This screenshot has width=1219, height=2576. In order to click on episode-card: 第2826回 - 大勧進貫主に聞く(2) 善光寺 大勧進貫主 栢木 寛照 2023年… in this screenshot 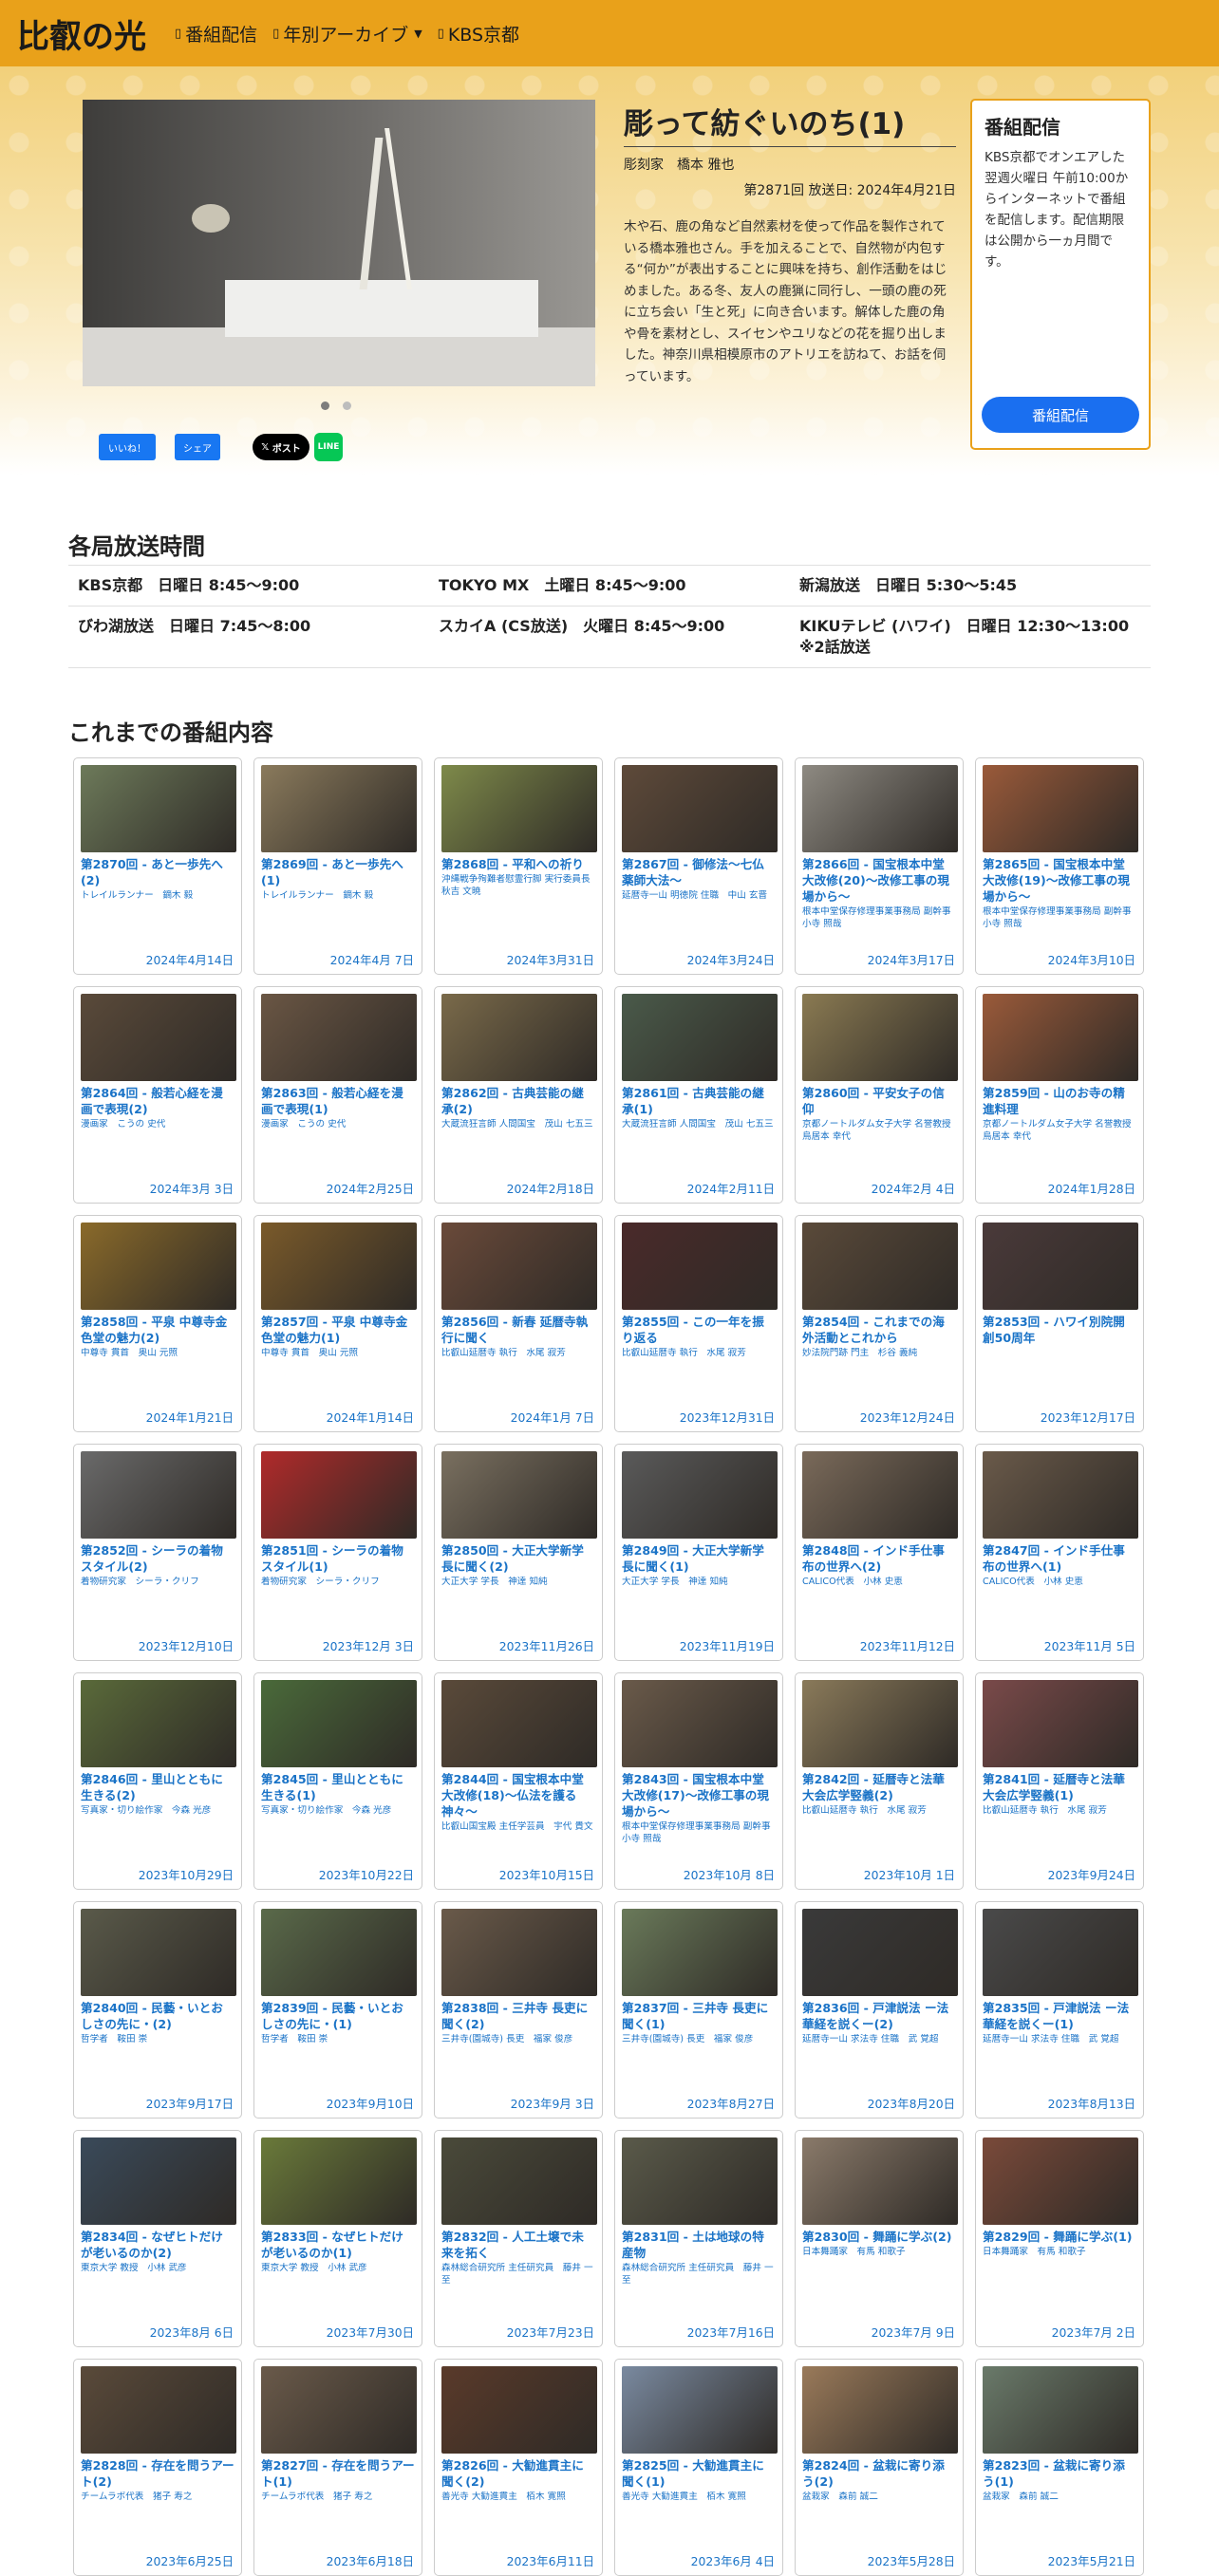, I will do `click(519, 2467)`.